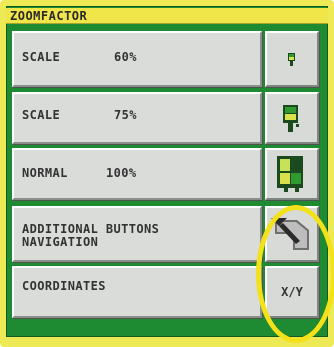  I want to click on additional-navigation-option: ADDITIONAL BUTTONS NAVIGATION, so click(137, 234).